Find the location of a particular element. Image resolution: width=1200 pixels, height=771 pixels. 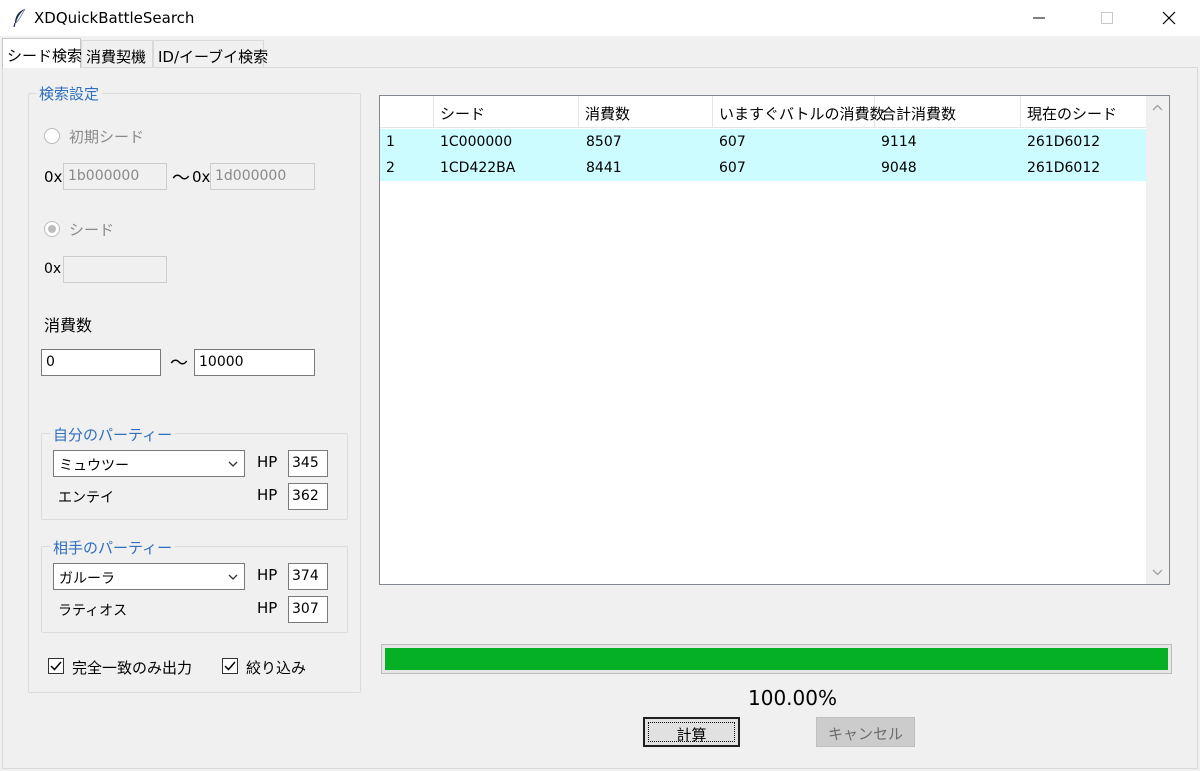

minimize-icon is located at coordinates (1039, 18).